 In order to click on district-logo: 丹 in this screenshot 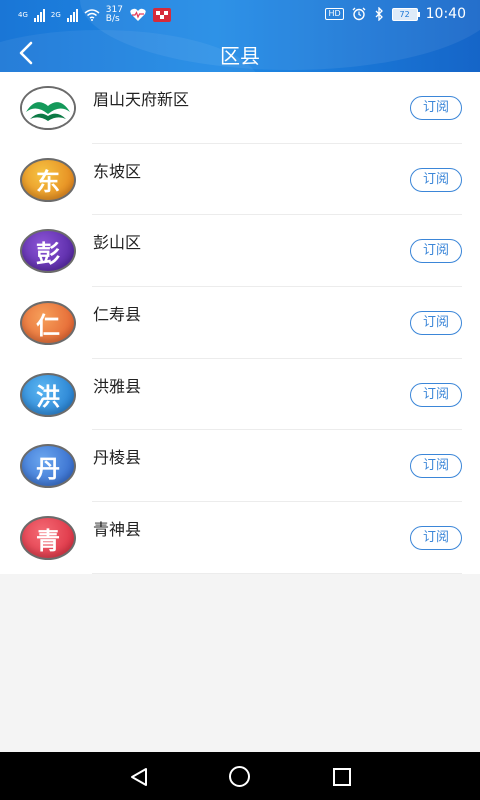, I will do `click(48, 466)`.